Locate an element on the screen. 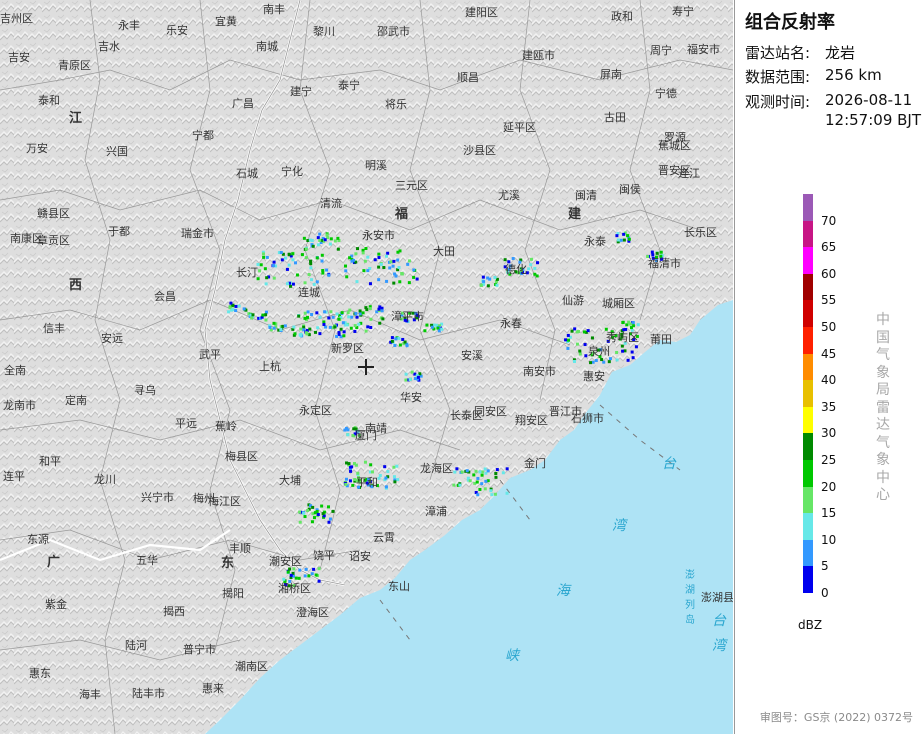  map-review-number: 审图号：GS京 (2022) 0372号 is located at coordinates (836, 717).